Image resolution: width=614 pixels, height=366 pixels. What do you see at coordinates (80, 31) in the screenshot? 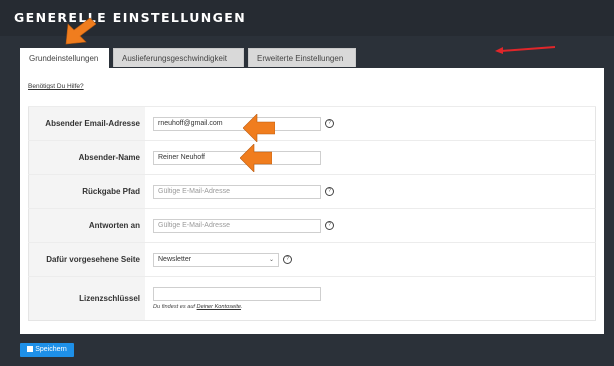
I see `orange-annotation-arrow-tab` at bounding box center [80, 31].